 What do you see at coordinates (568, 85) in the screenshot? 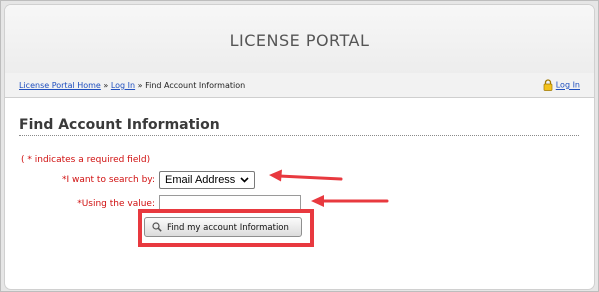
I see `login-link: Log In` at bounding box center [568, 85].